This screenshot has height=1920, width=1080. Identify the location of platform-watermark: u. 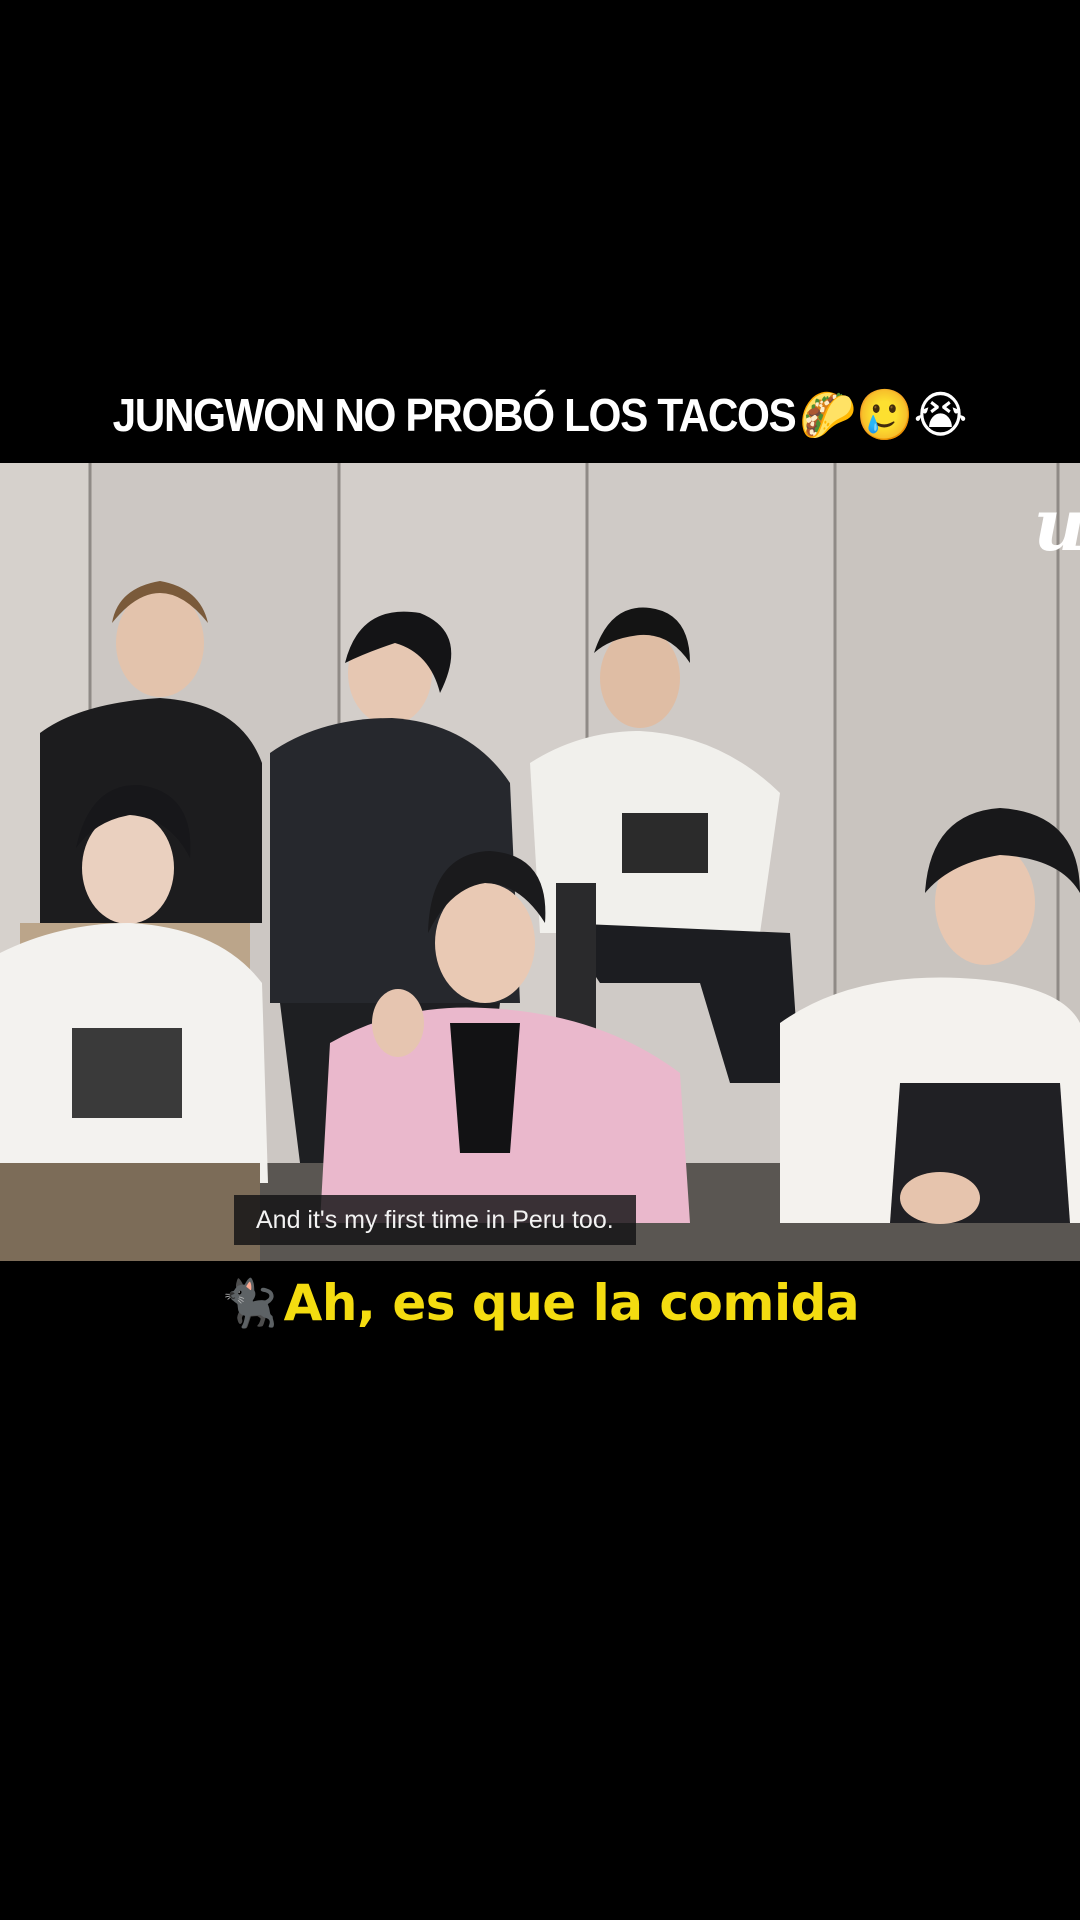
(1057, 525).